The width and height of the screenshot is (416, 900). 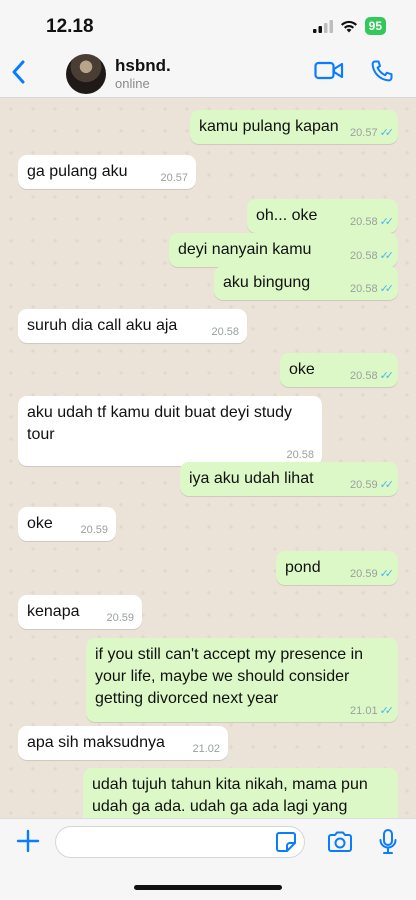 I want to click on video-call-icon, so click(x=329, y=71).